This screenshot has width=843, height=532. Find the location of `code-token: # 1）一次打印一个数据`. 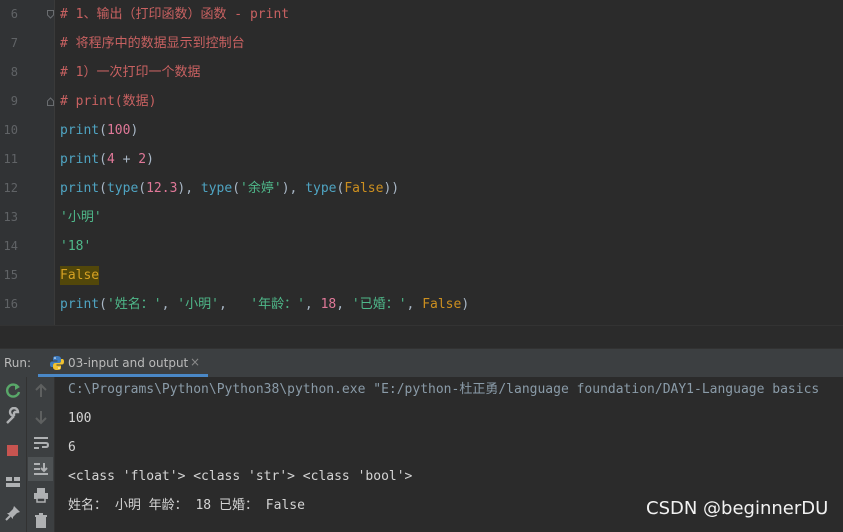

code-token: # 1）一次打印一个数据 is located at coordinates (130, 72).